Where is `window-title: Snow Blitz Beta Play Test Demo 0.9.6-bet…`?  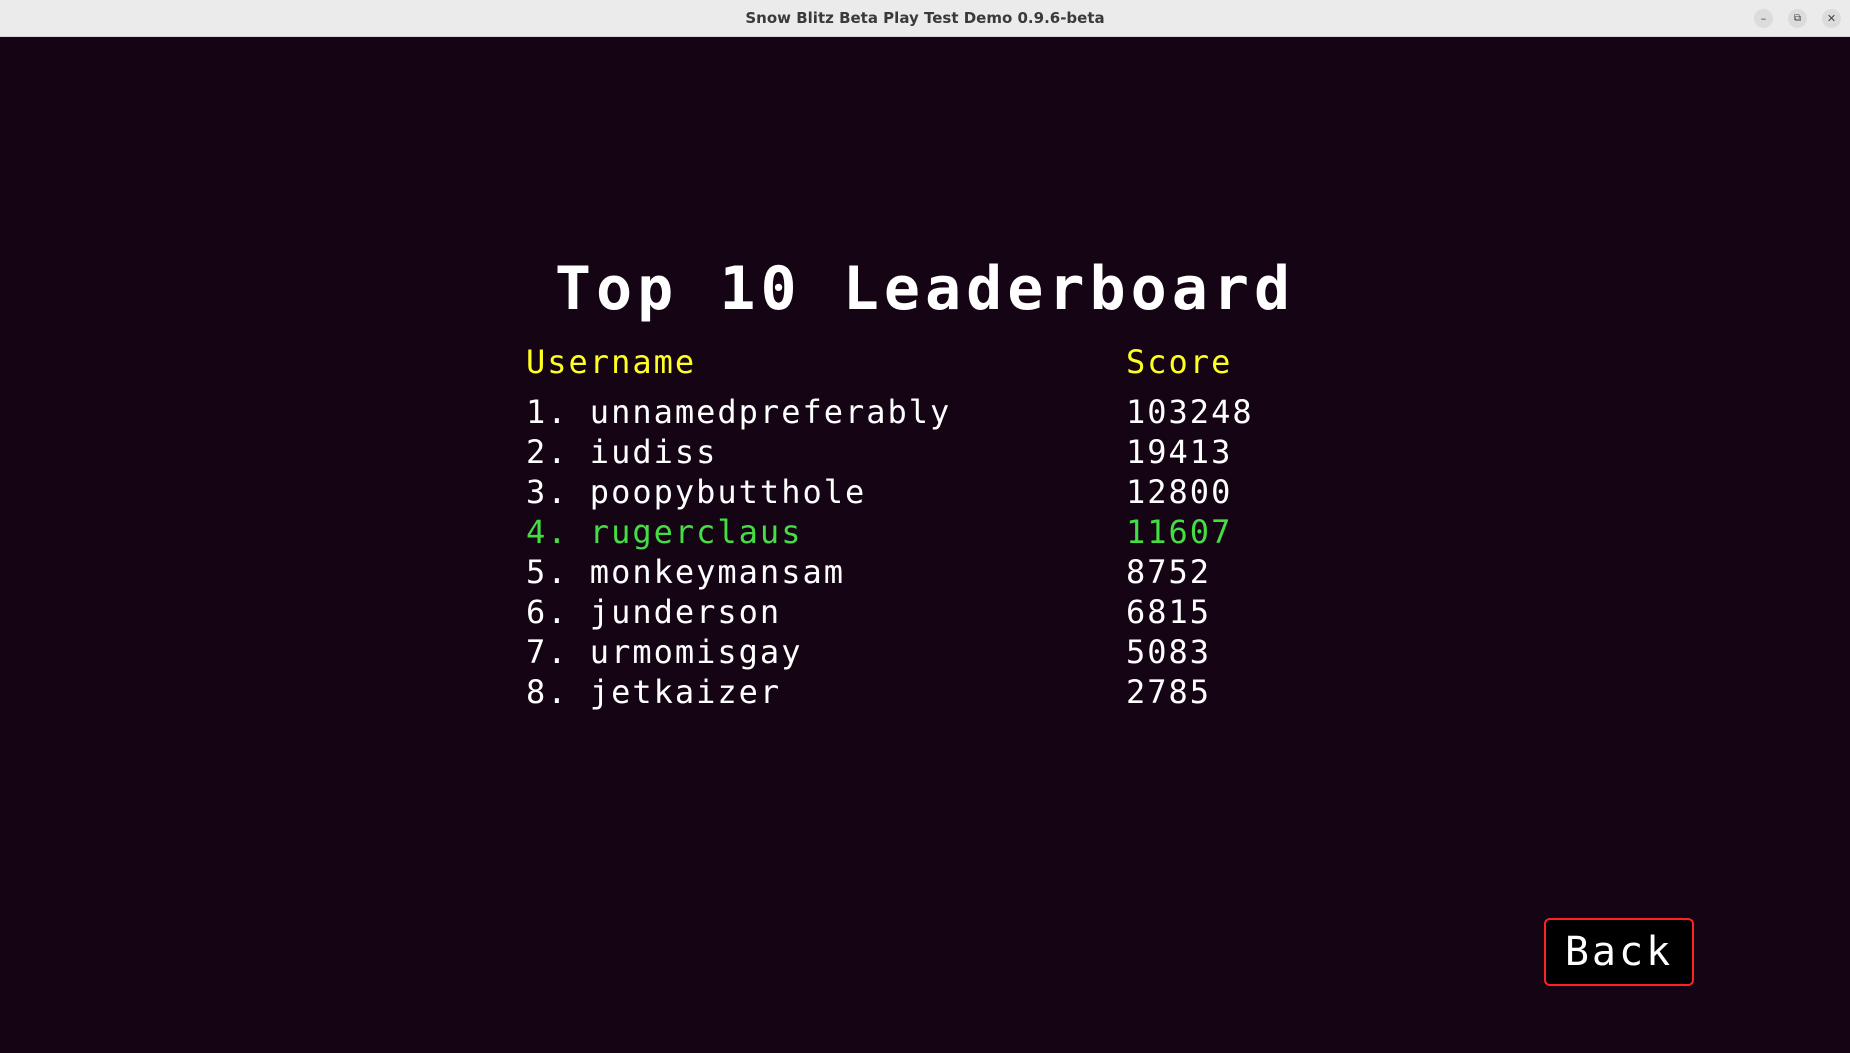 window-title: Snow Blitz Beta Play Test Demo 0.9.6-bet… is located at coordinates (925, 18).